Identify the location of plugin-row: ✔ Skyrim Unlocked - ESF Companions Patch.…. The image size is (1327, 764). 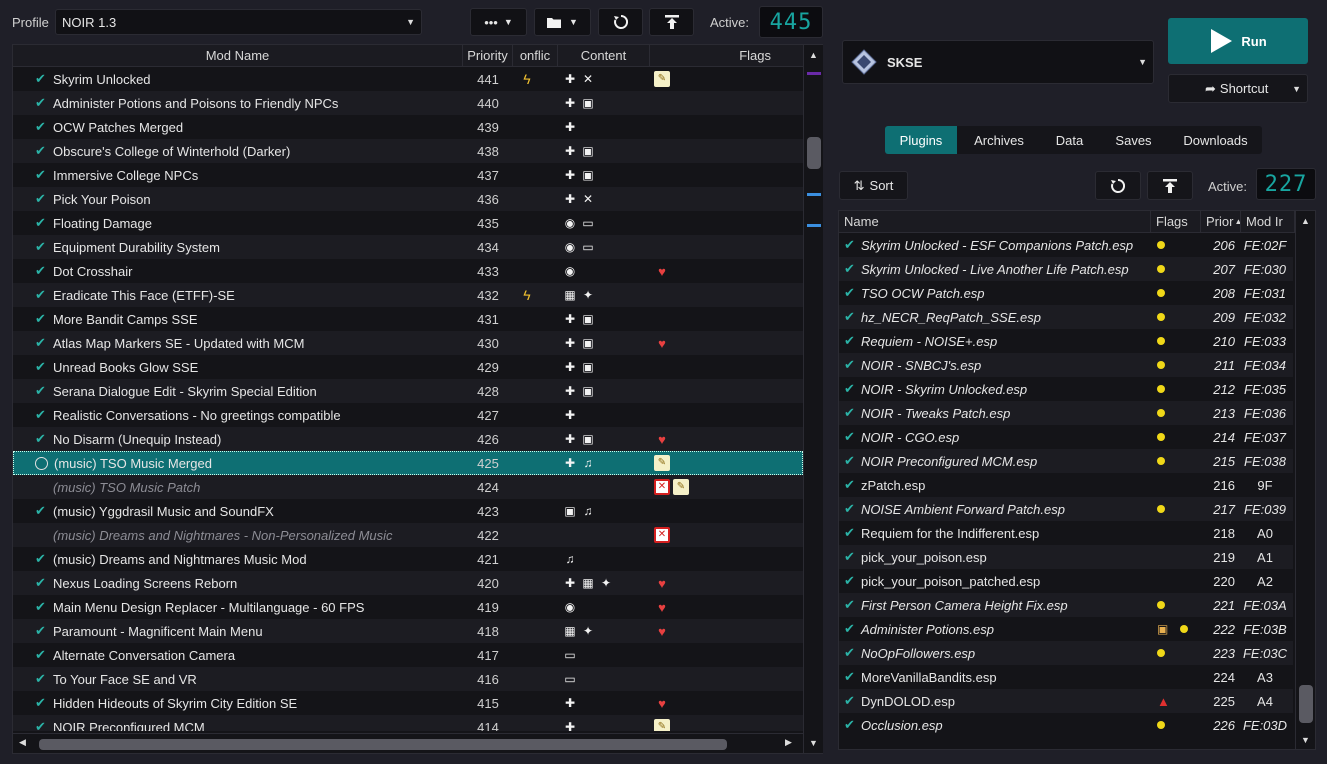
(1066, 245).